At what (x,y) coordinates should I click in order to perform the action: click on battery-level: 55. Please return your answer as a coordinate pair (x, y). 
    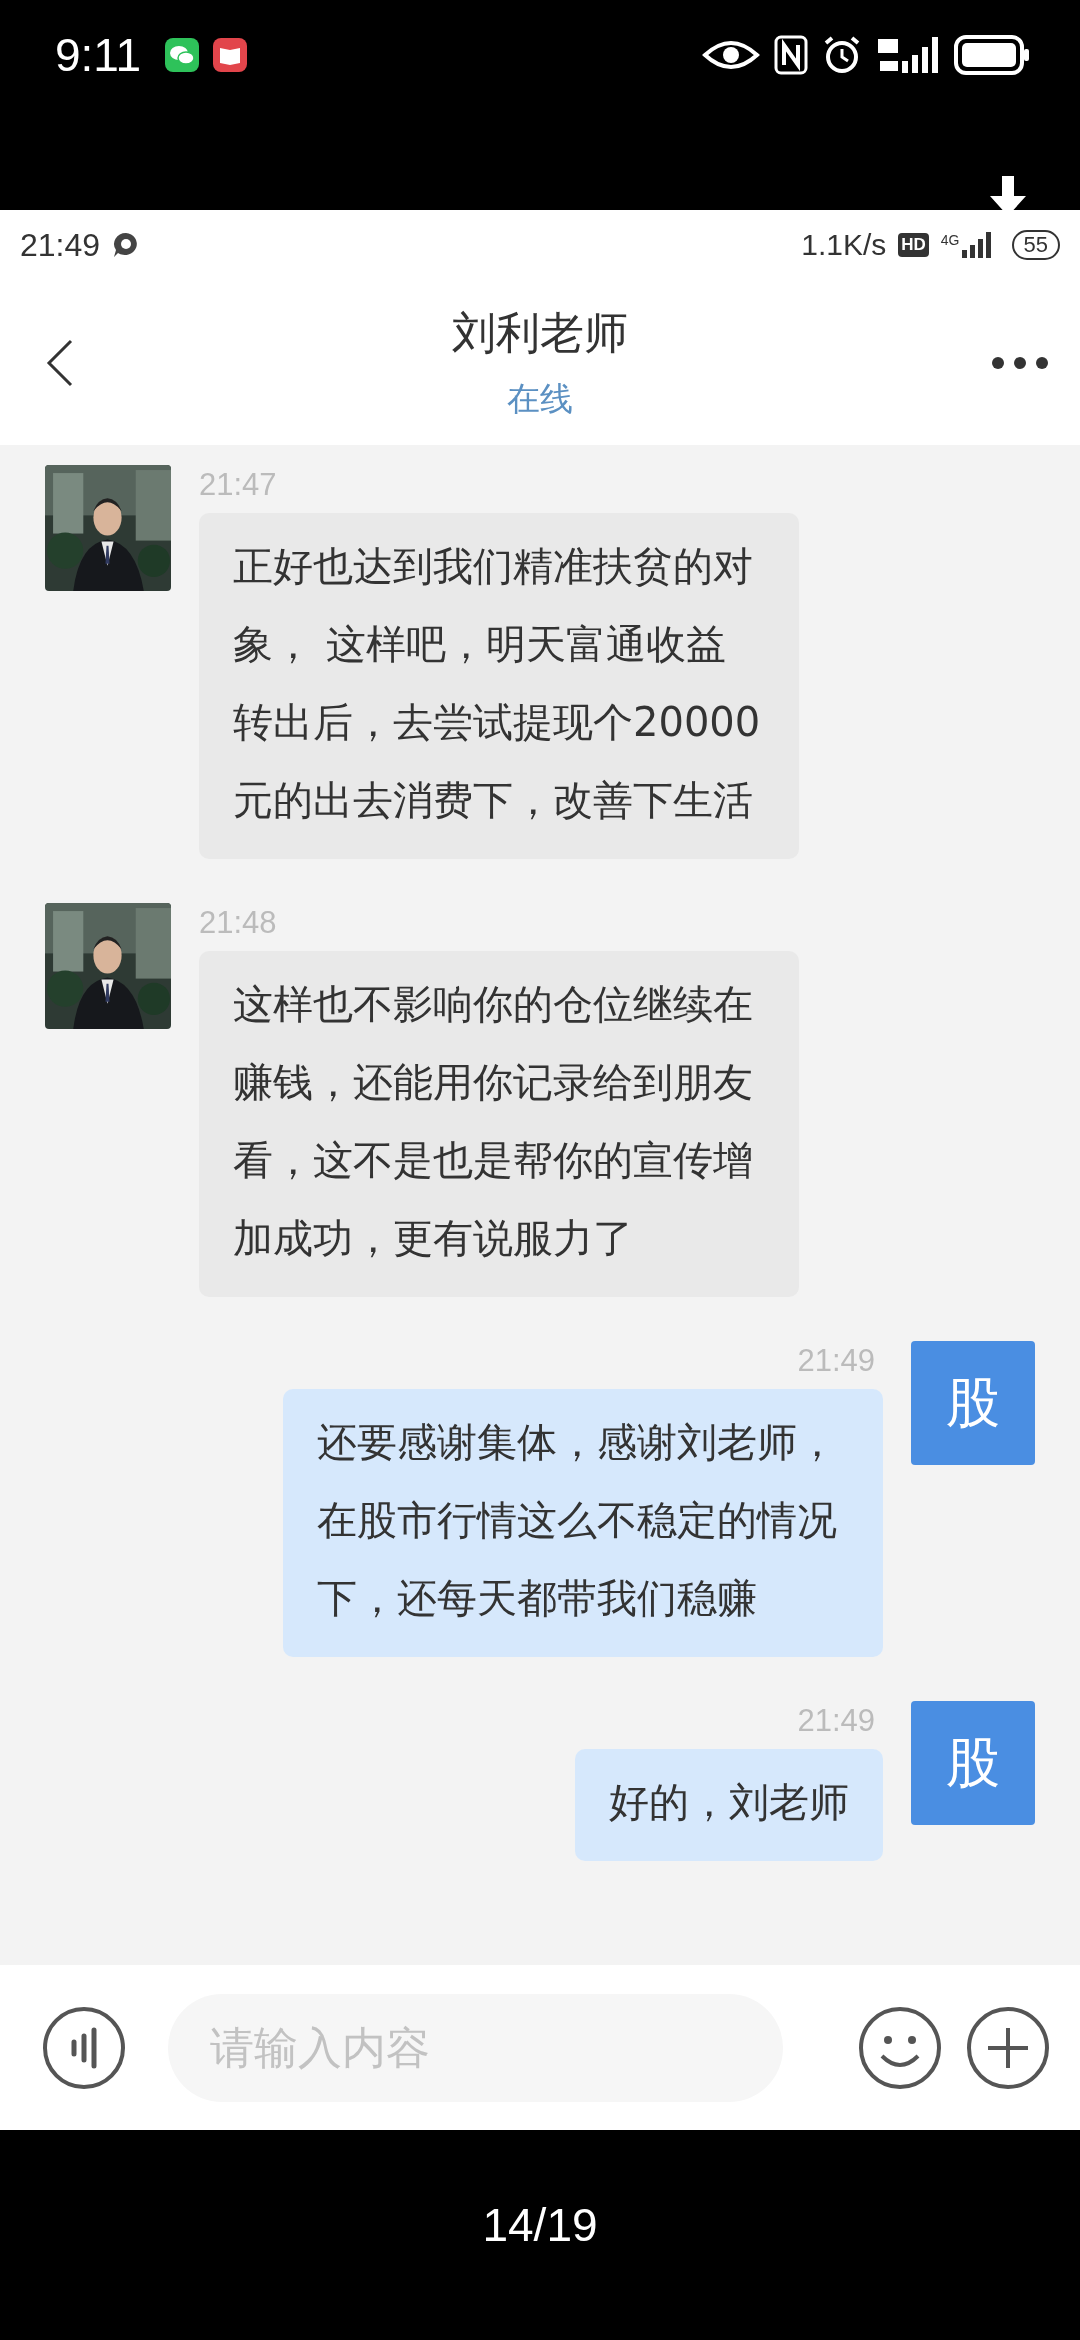
    Looking at the image, I should click on (1035, 245).